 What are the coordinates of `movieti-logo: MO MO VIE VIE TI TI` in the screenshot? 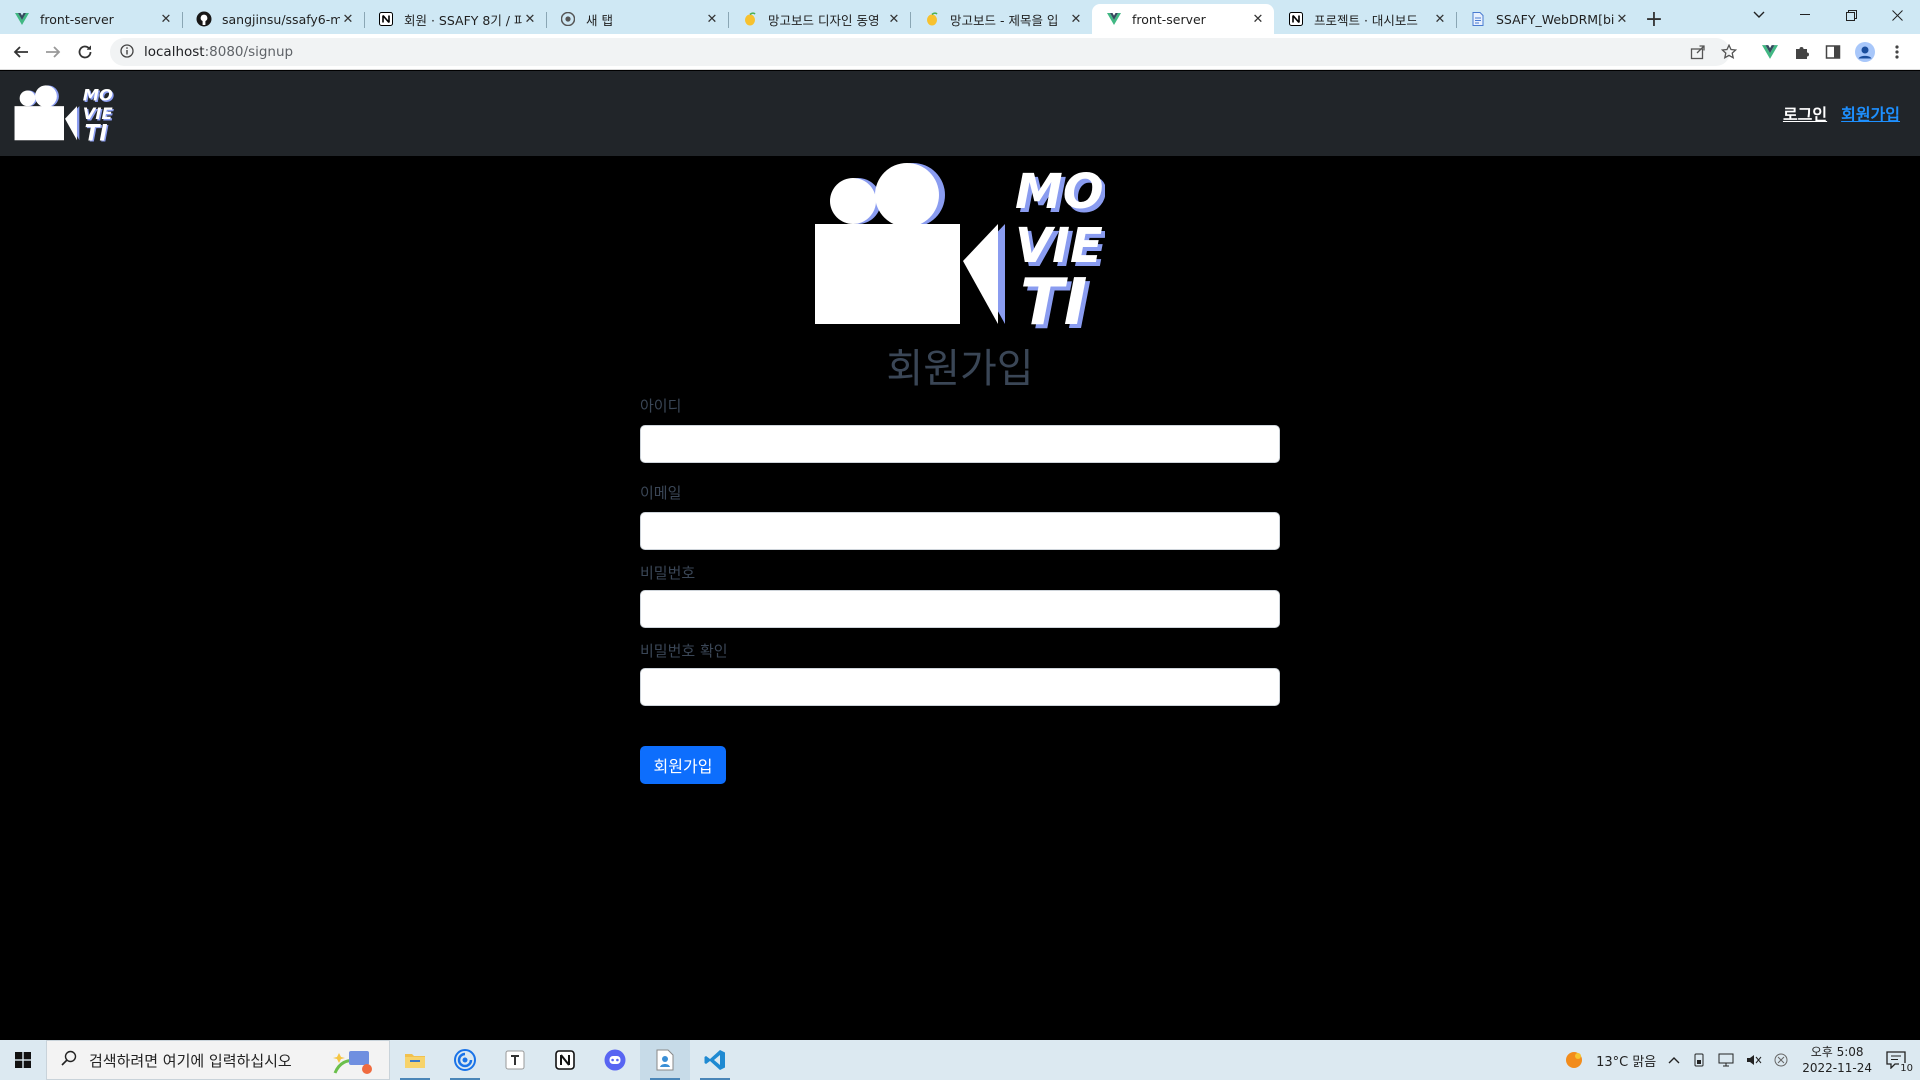 It's located at (64, 114).